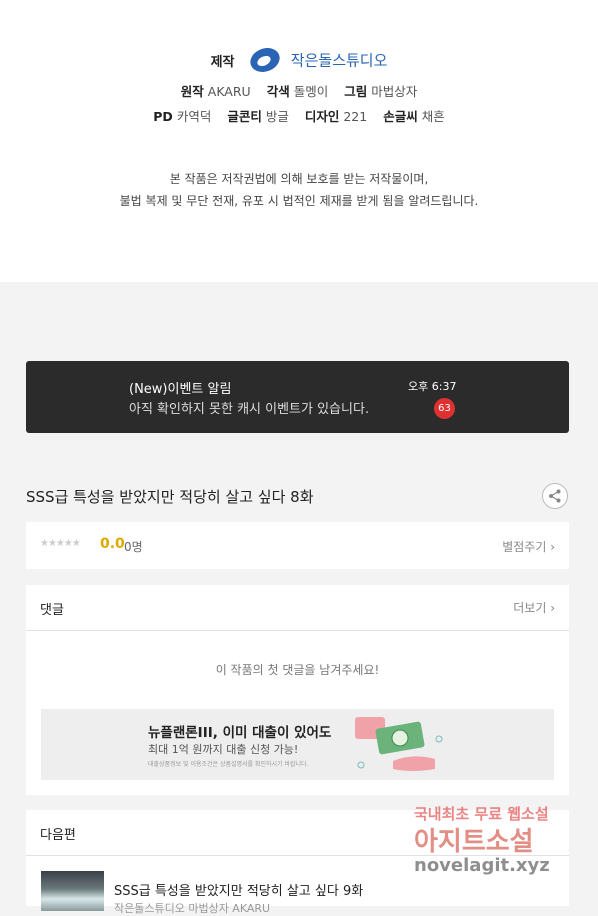 The image size is (598, 916). What do you see at coordinates (432, 386) in the screenshot?
I see `banner-time: 오후 6:37` at bounding box center [432, 386].